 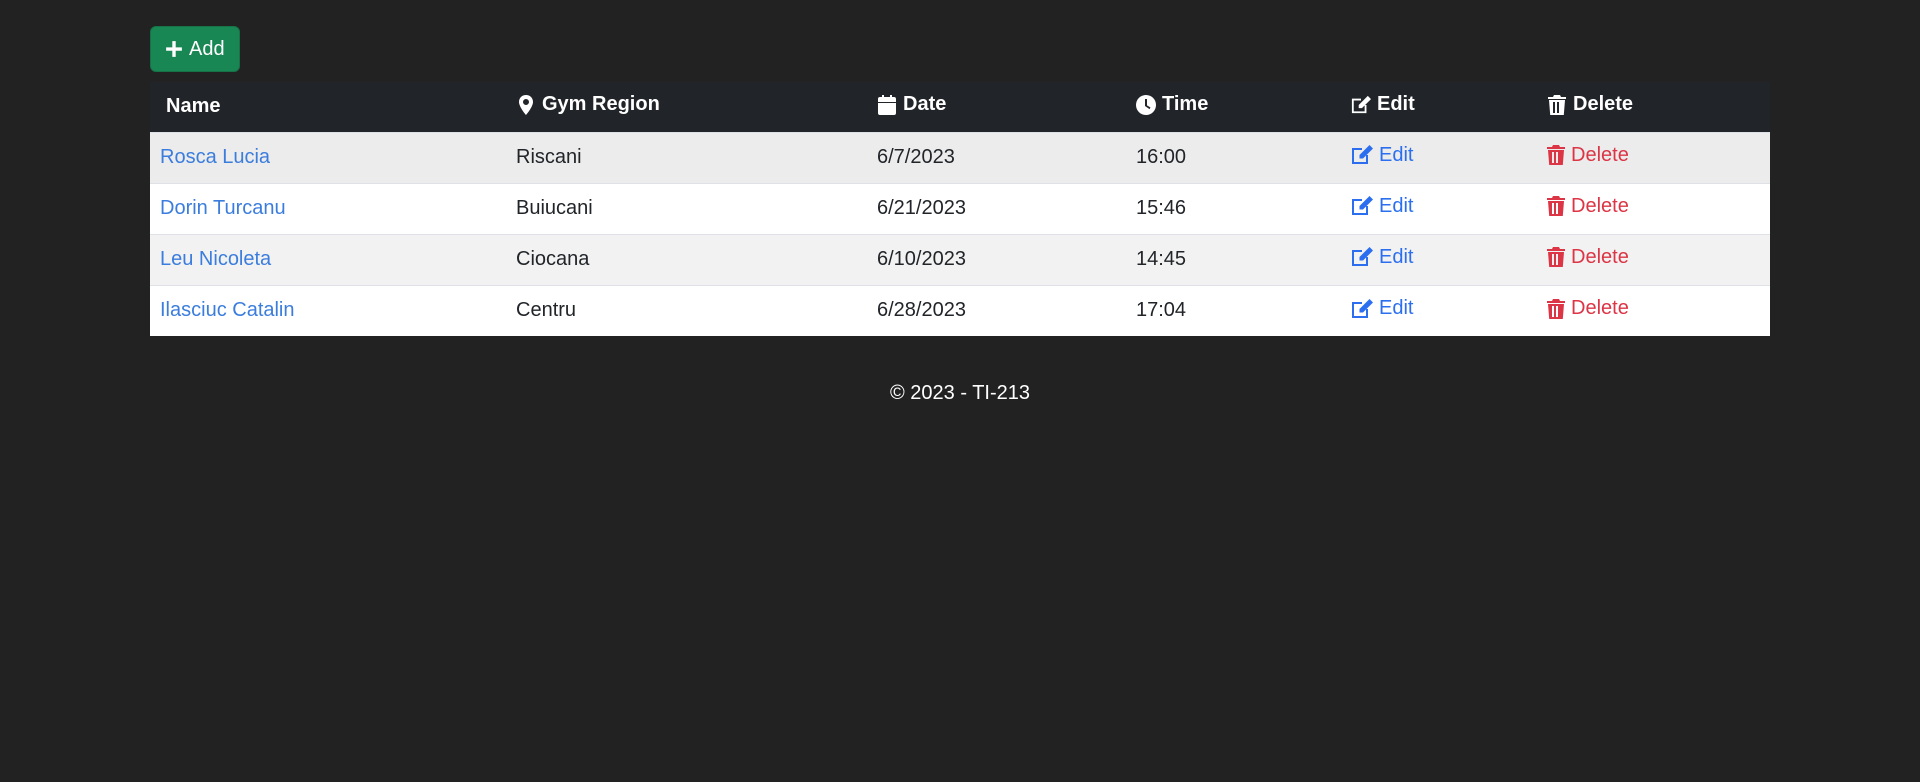 What do you see at coordinates (1603, 104) in the screenshot?
I see `header-delete-label: Delete` at bounding box center [1603, 104].